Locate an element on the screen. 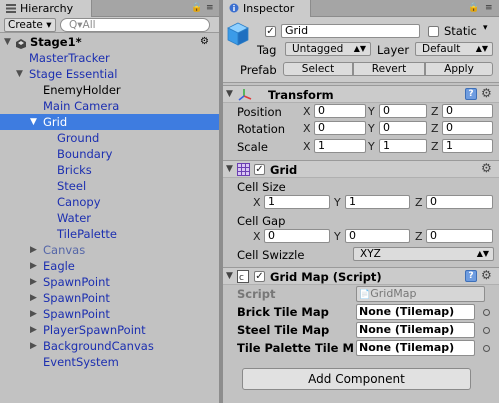 Image resolution: width=499 pixels, height=403 pixels. cell-gap-x-input: 0 is located at coordinates (297, 236).